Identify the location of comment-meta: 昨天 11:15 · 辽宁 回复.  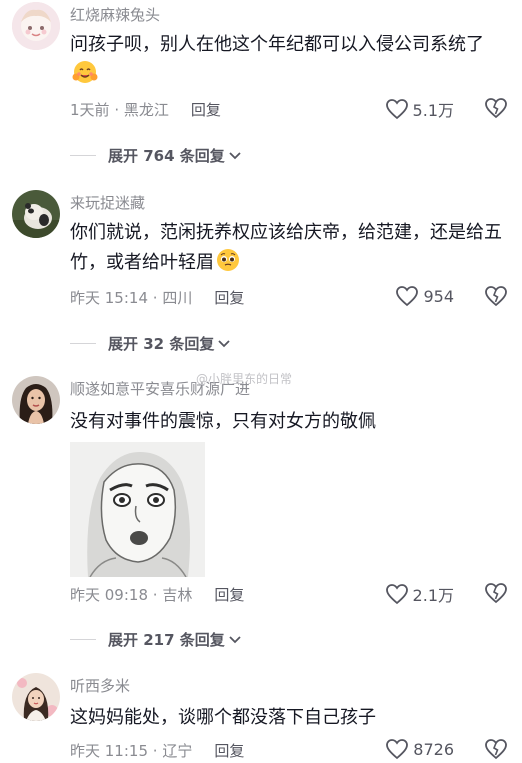
(157, 750).